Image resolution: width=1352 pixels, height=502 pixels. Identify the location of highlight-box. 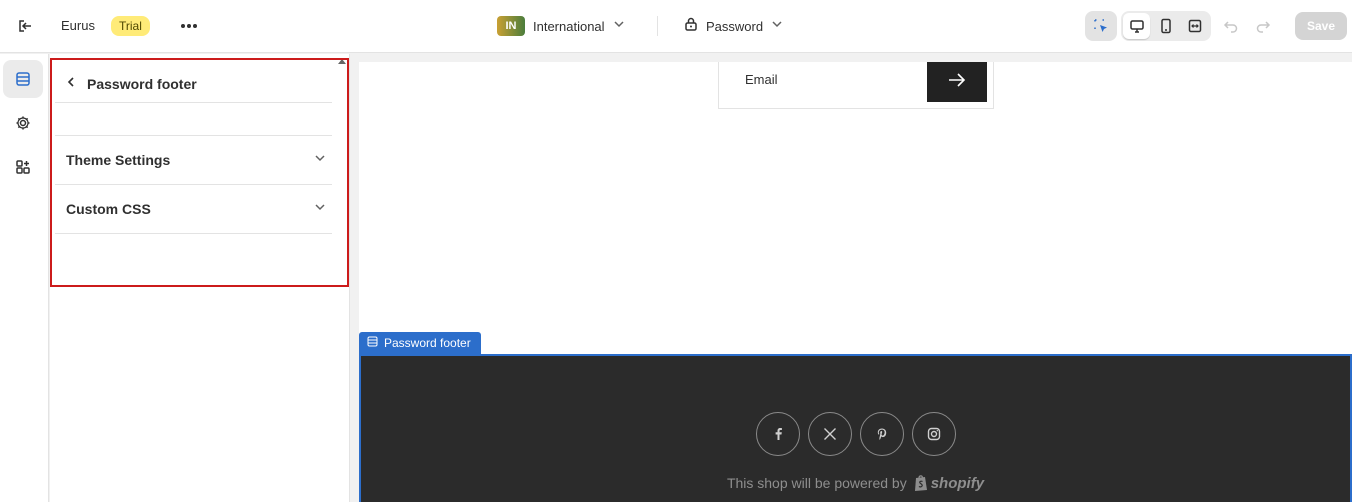
(199, 172).